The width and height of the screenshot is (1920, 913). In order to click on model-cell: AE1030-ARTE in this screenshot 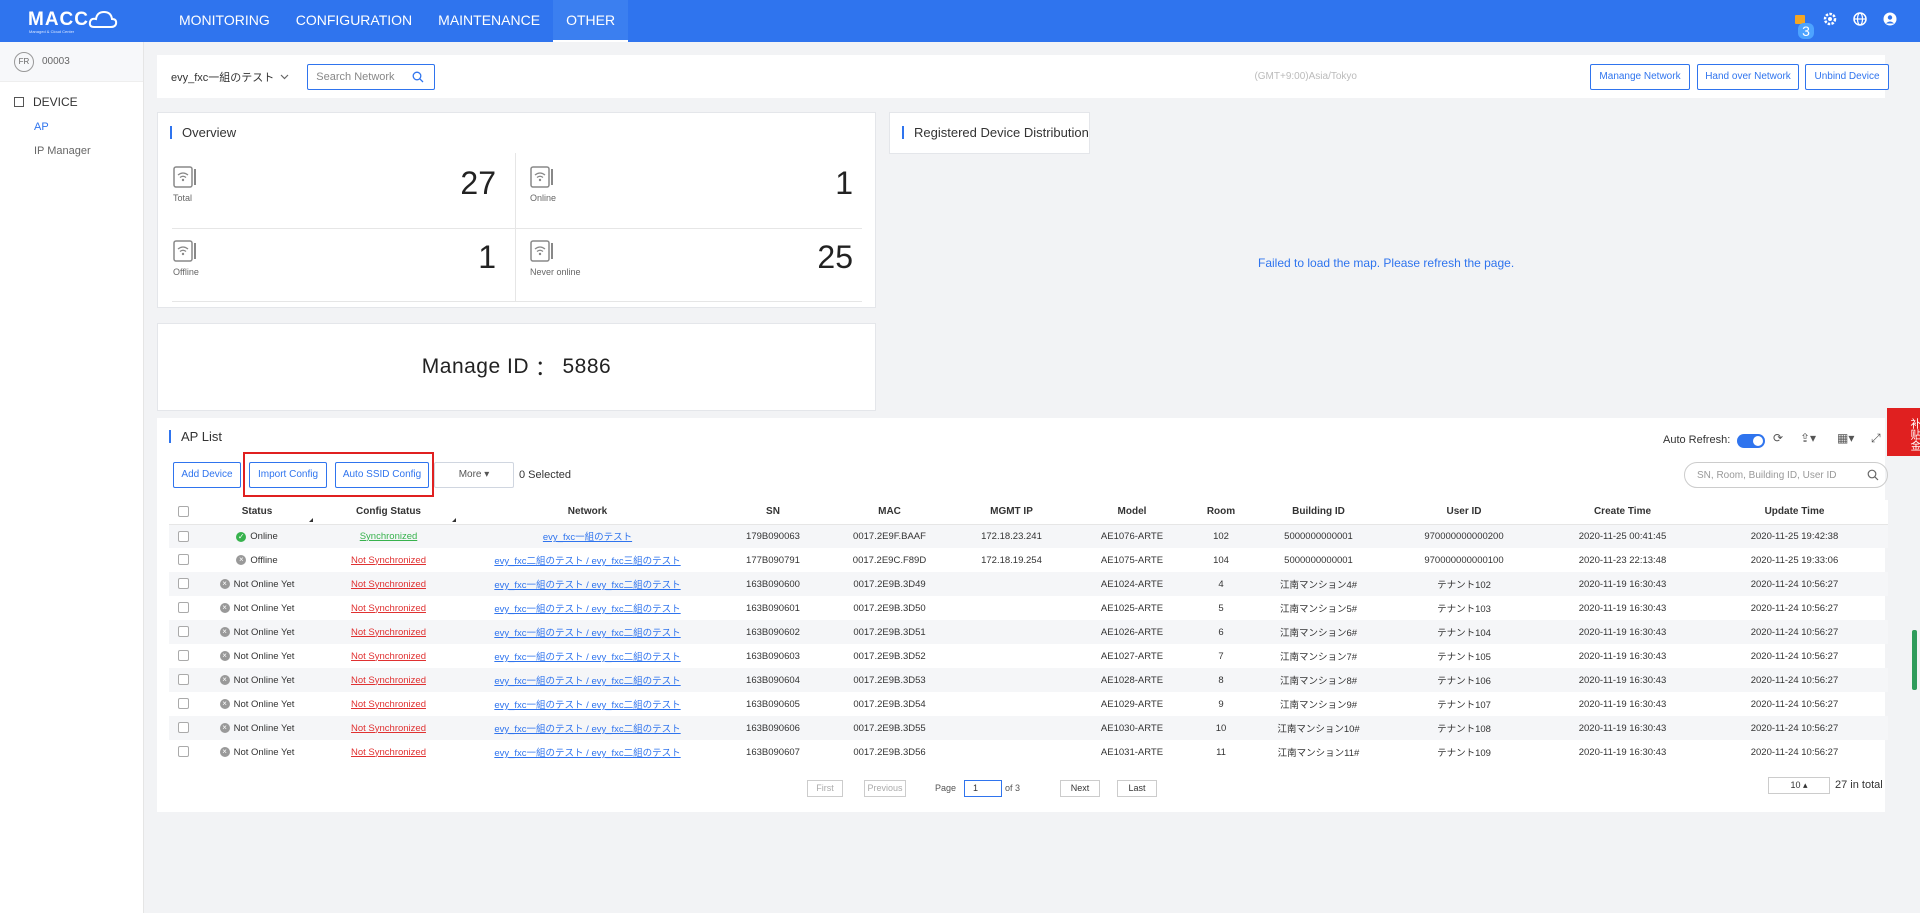, I will do `click(1132, 728)`.